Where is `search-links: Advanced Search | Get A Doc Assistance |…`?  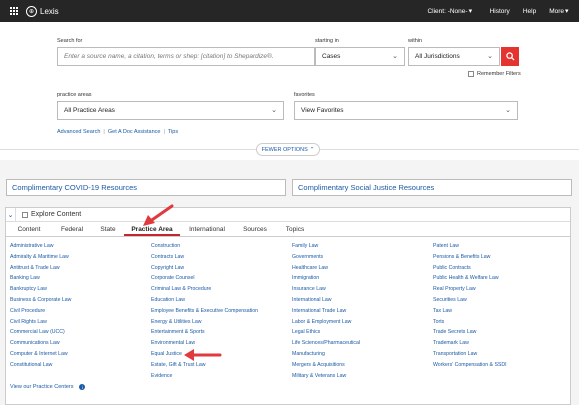
search-links: Advanced Search | Get A Doc Assistance |… is located at coordinates (117, 132).